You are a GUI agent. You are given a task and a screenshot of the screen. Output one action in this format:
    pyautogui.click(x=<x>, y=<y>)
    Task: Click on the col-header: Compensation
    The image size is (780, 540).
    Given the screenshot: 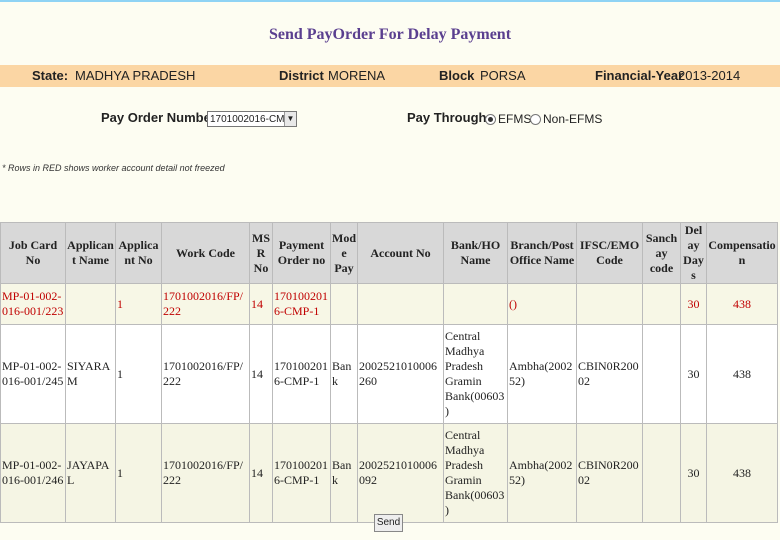 What is the action you would take?
    pyautogui.click(x=742, y=253)
    